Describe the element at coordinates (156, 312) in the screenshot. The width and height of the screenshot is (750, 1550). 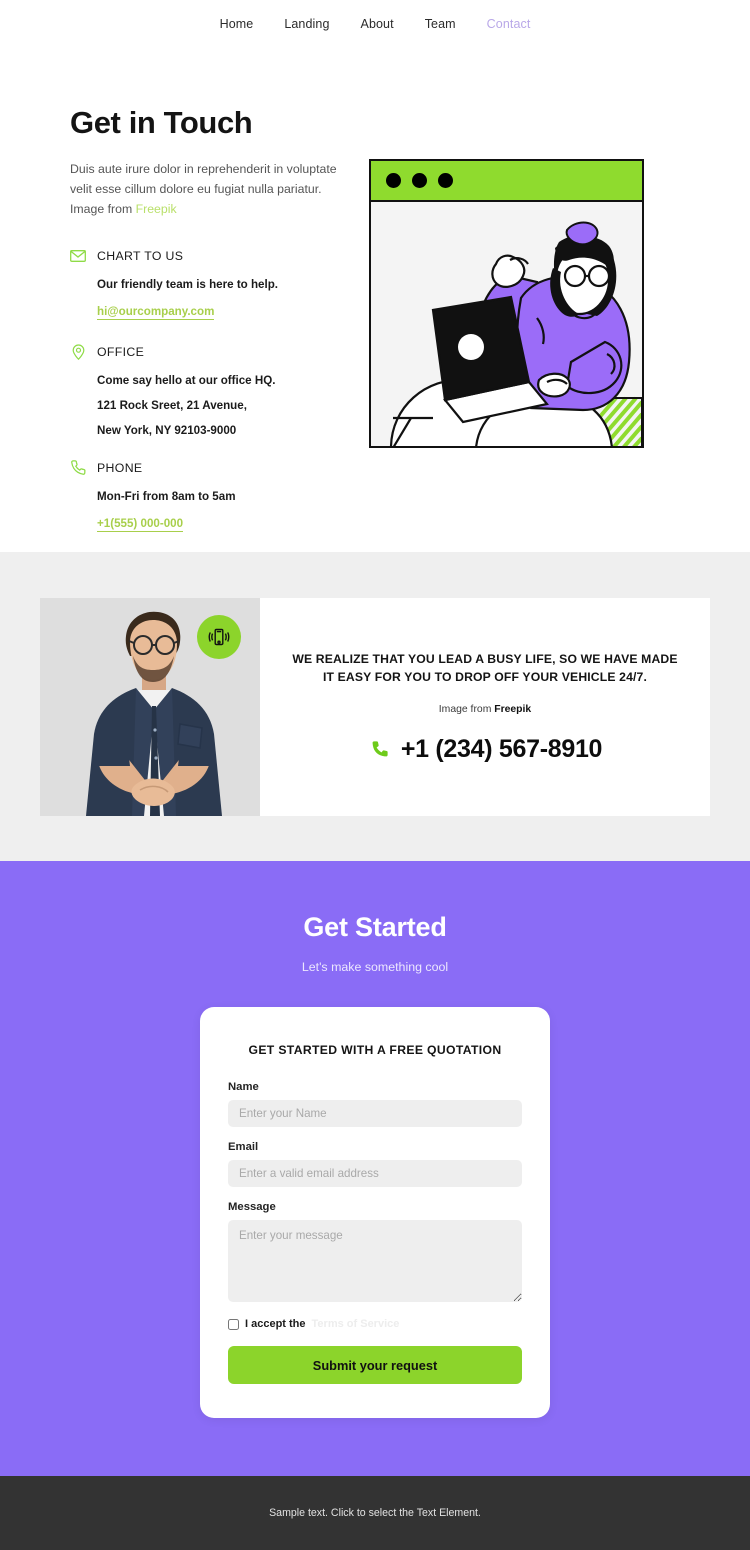
I see `email-link: hi@ourcompany.com` at that location.